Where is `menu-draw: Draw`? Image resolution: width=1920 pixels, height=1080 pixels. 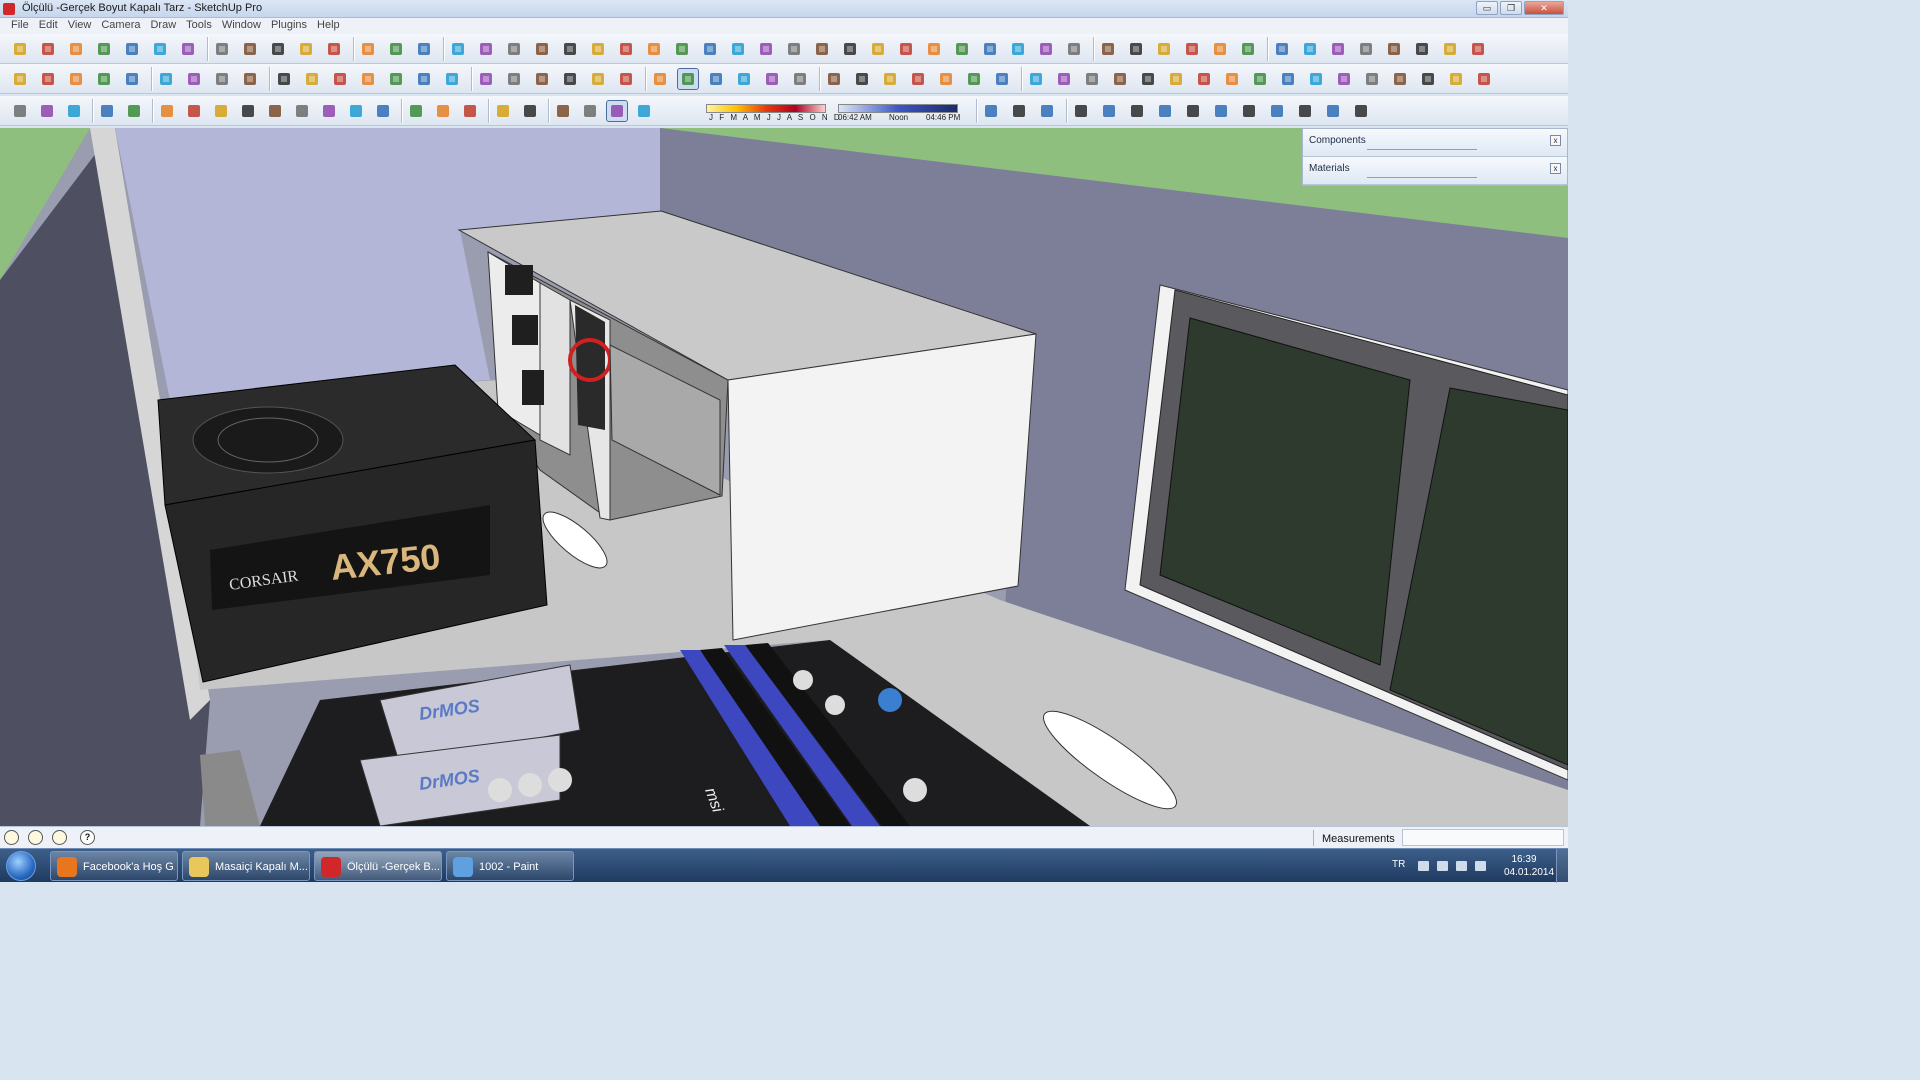
menu-draw: Draw is located at coordinates (163, 26).